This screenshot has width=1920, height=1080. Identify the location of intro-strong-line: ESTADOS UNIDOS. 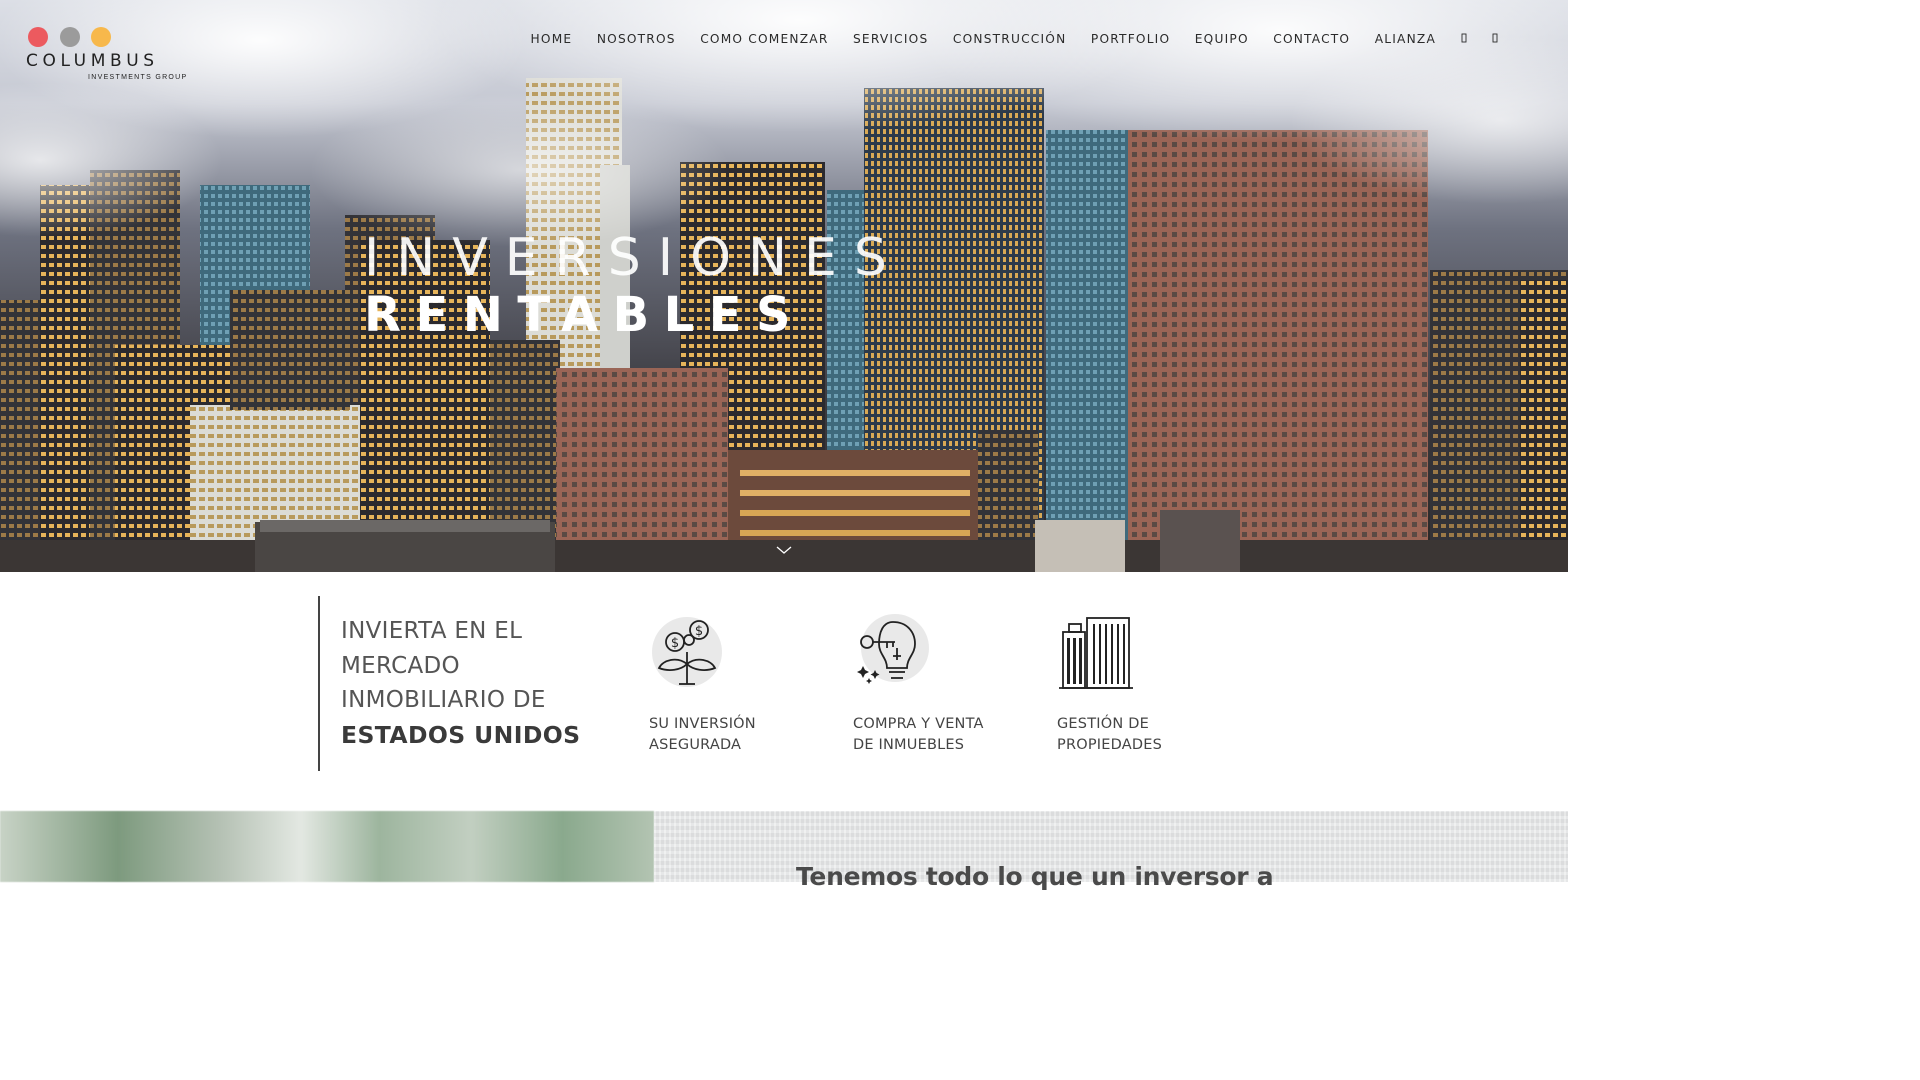
(461, 734).